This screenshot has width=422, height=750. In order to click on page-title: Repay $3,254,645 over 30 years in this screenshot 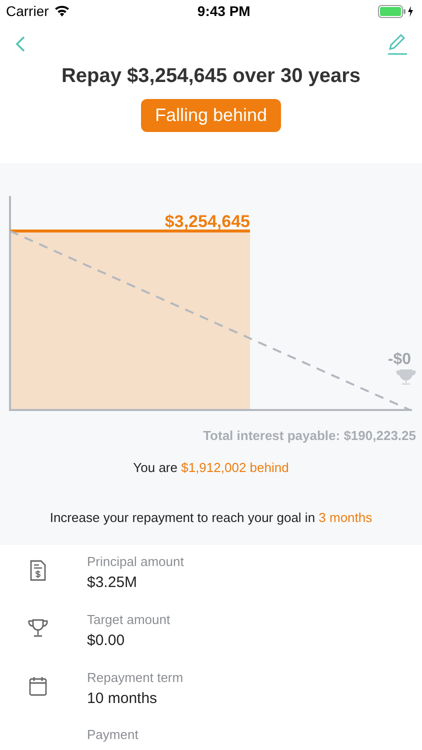, I will do `click(211, 76)`.